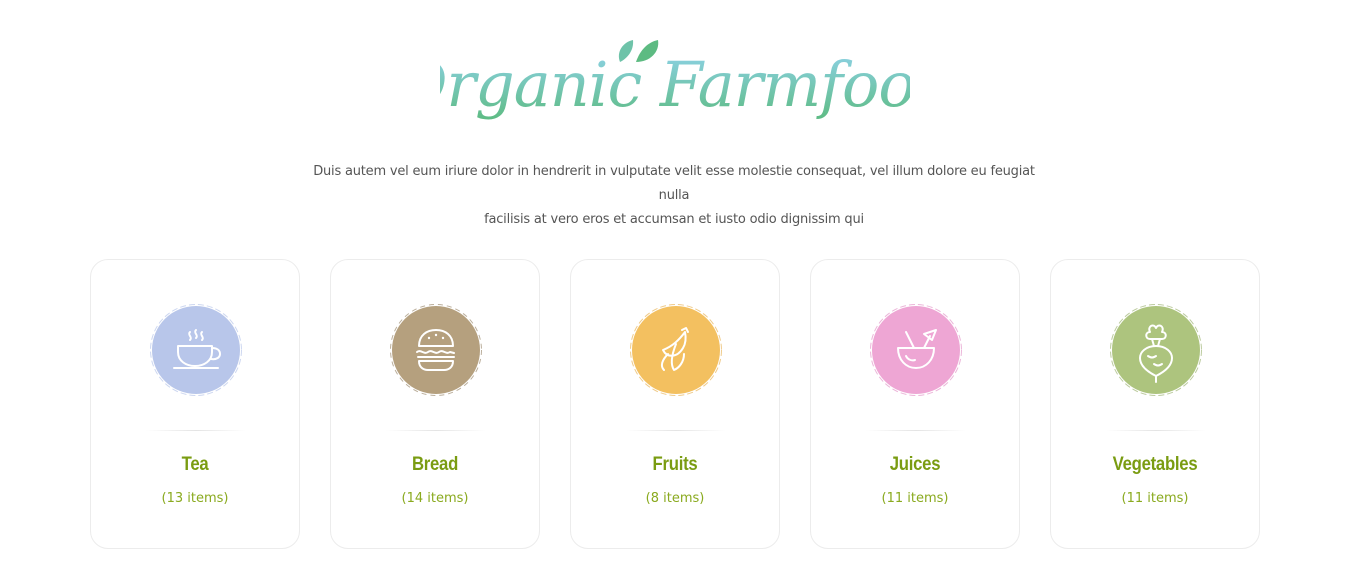 Image resolution: width=1348 pixels, height=572 pixels. Describe the element at coordinates (675, 498) in the screenshot. I see `category-count: (8 items)` at that location.